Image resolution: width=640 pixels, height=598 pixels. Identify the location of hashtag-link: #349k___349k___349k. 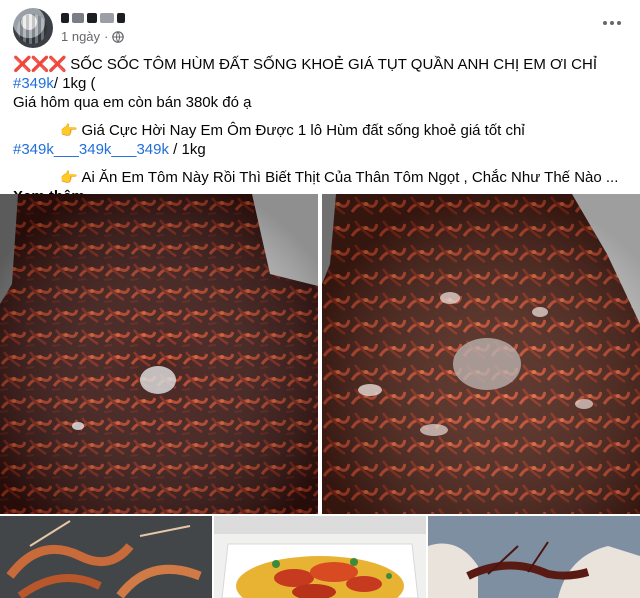
(91, 149).